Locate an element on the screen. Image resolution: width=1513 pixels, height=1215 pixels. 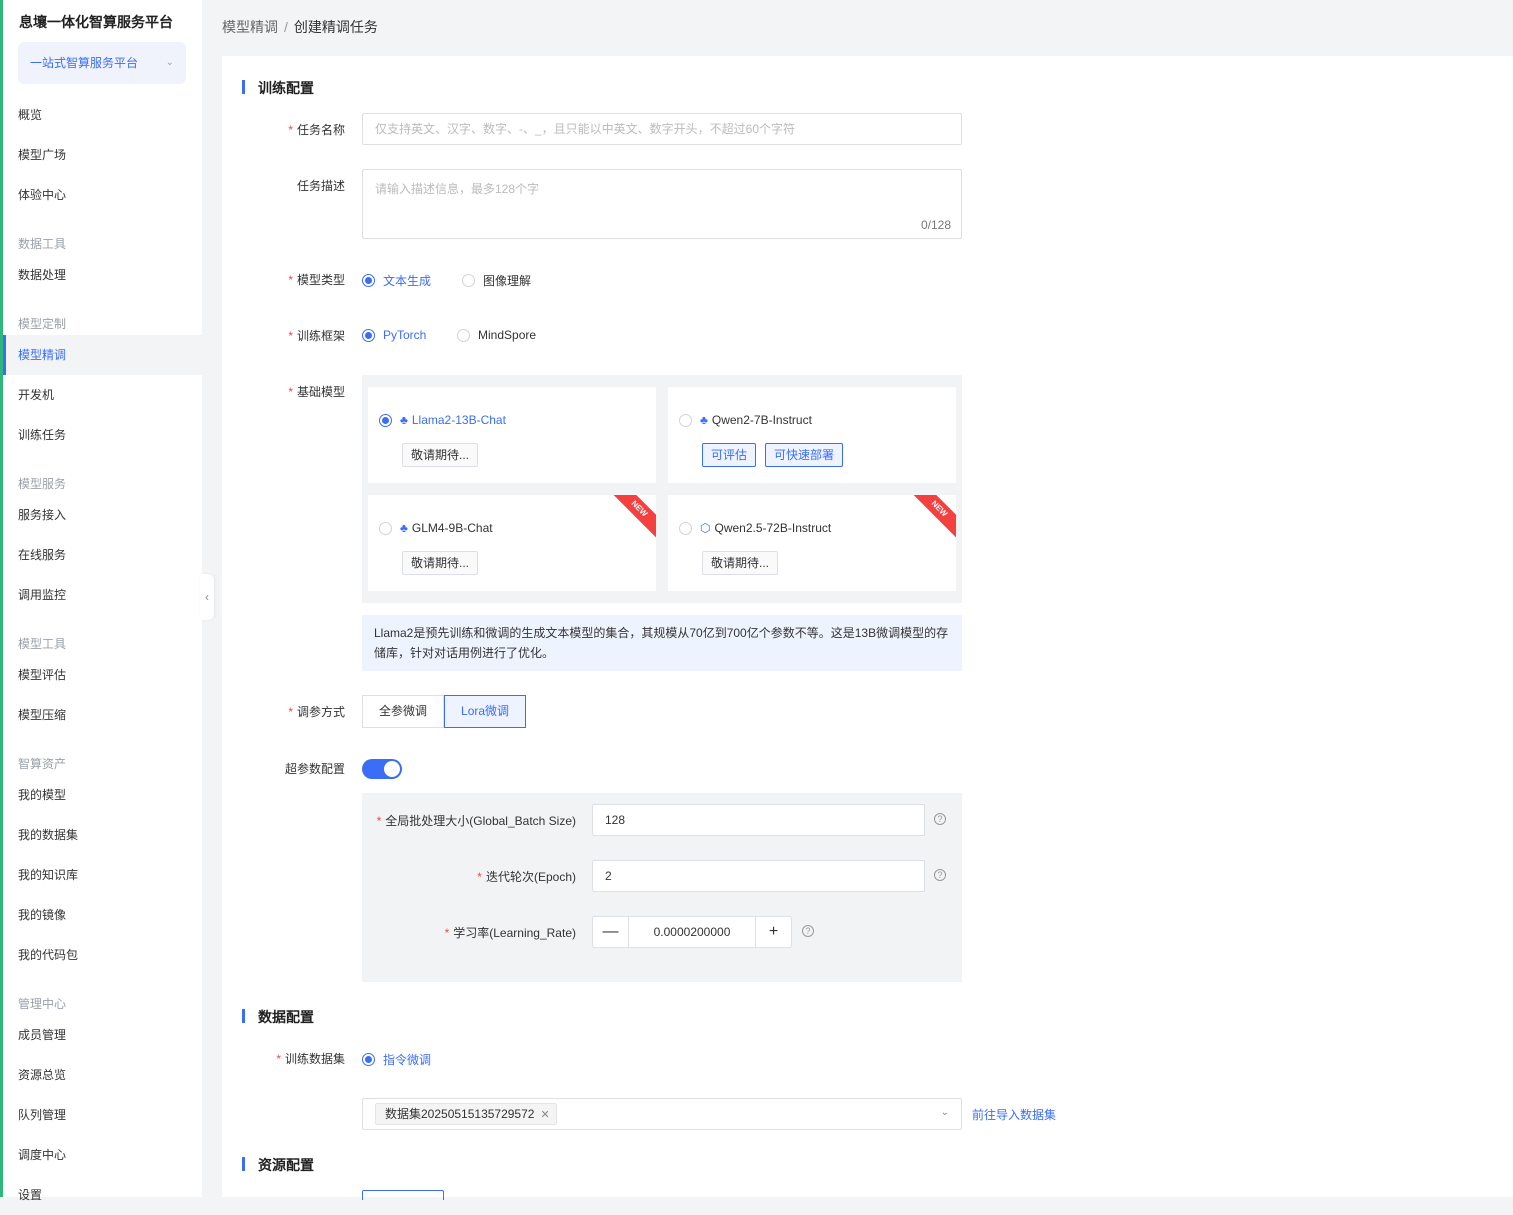
chevron-left-icon: ‹ is located at coordinates (207, 597).